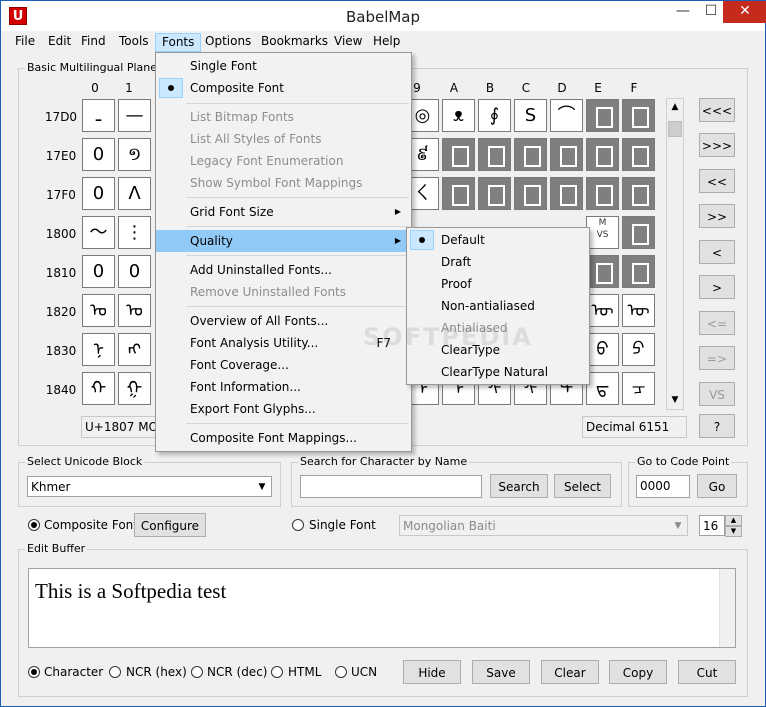  Describe the element at coordinates (498, 306) in the screenshot. I see `quality-non-antialiased: Non-antialiased` at that location.